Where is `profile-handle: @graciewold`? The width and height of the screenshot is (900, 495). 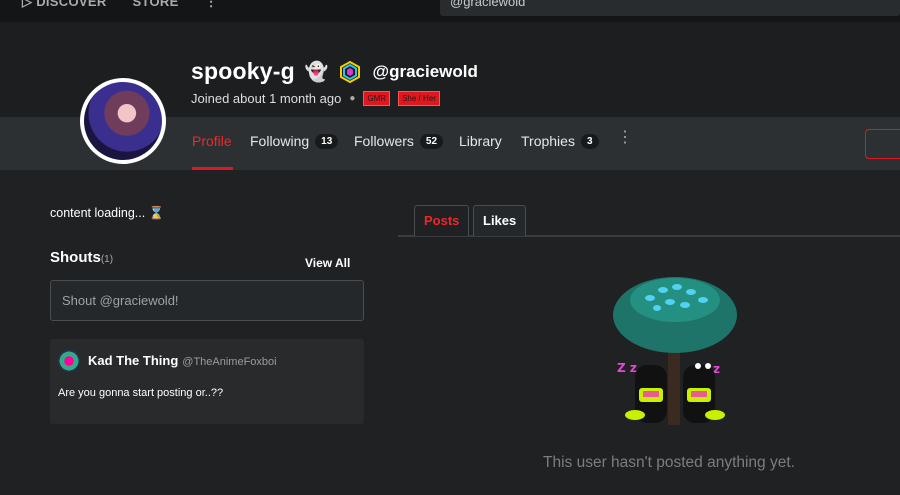 profile-handle: @graciewold is located at coordinates (425, 71).